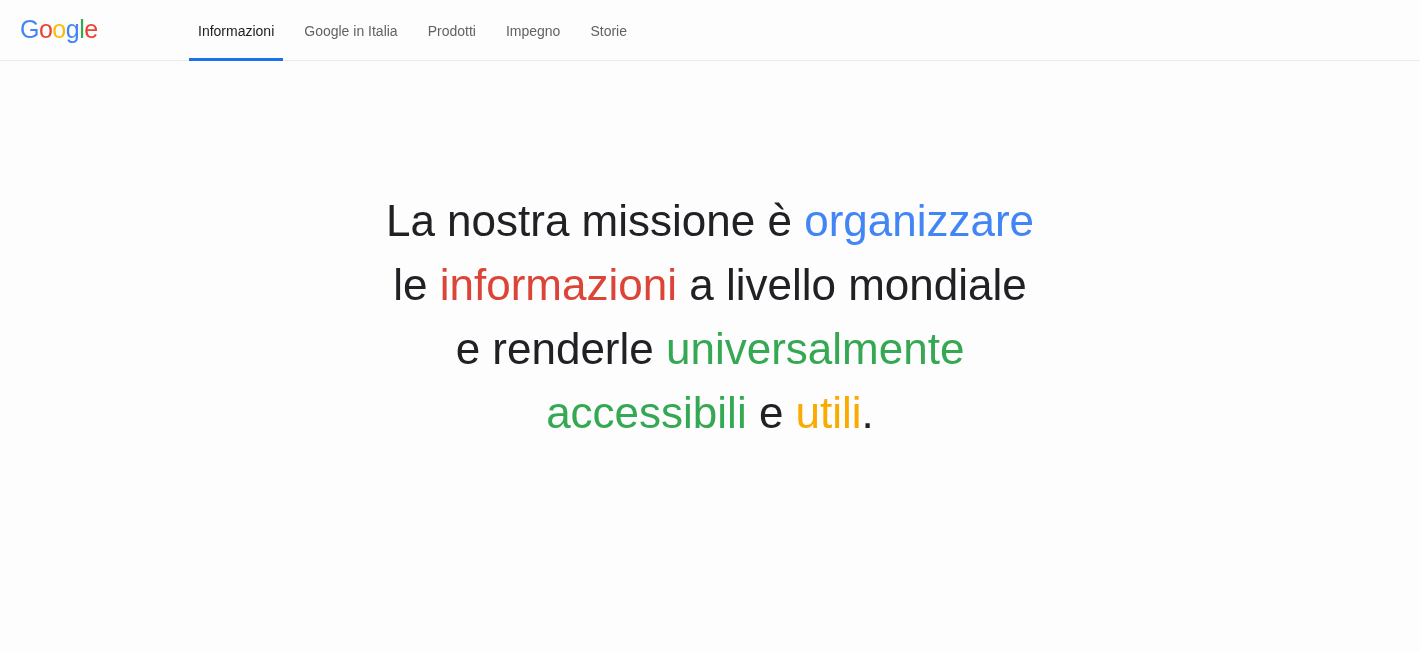 The image size is (1420, 652). Describe the element at coordinates (57, 29) in the screenshot. I see `google-logo: Google` at that location.